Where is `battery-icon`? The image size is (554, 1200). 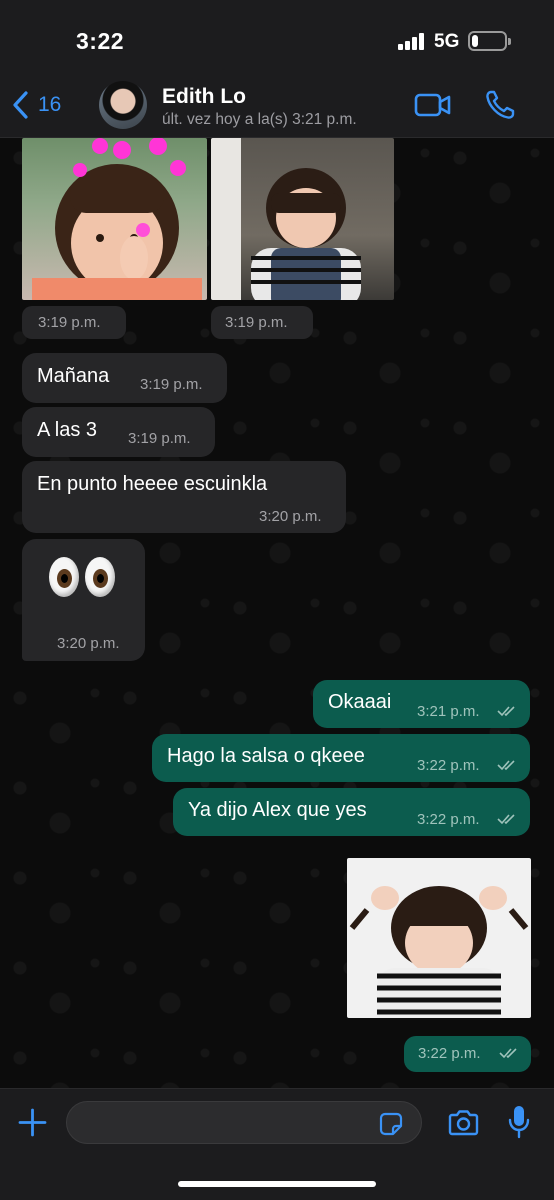
battery-icon is located at coordinates (489, 41).